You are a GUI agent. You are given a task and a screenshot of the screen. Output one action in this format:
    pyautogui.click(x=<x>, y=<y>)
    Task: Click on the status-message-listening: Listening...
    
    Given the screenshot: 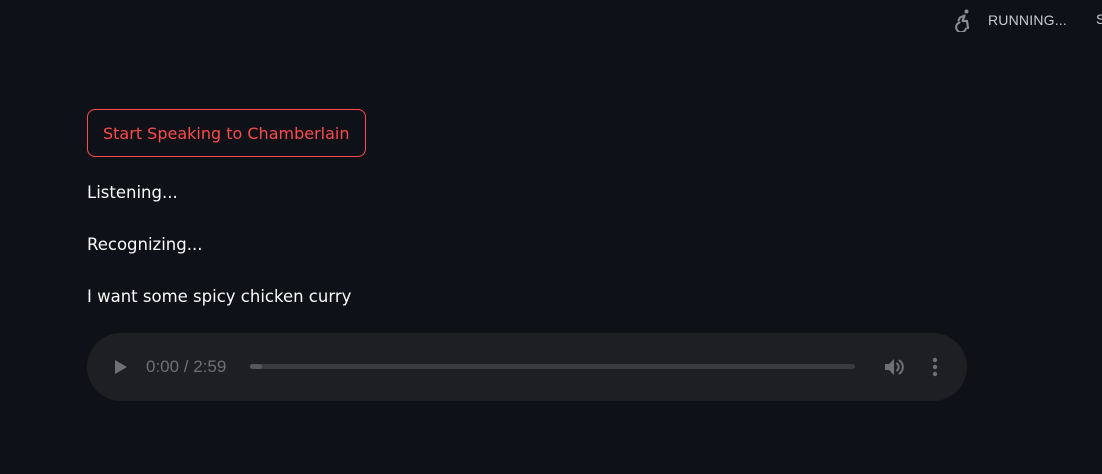 What is the action you would take?
    pyautogui.click(x=132, y=192)
    